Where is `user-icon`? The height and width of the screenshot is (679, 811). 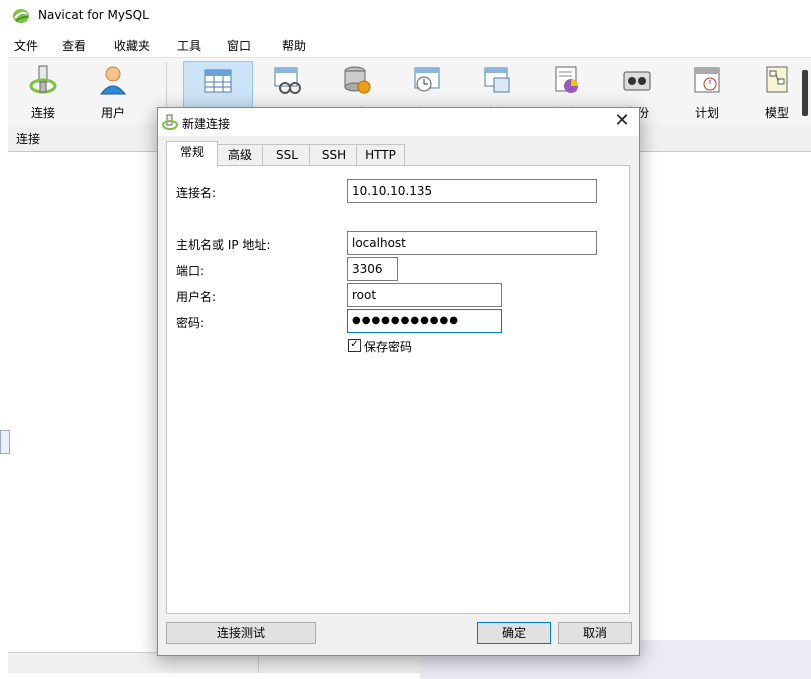 user-icon is located at coordinates (113, 80).